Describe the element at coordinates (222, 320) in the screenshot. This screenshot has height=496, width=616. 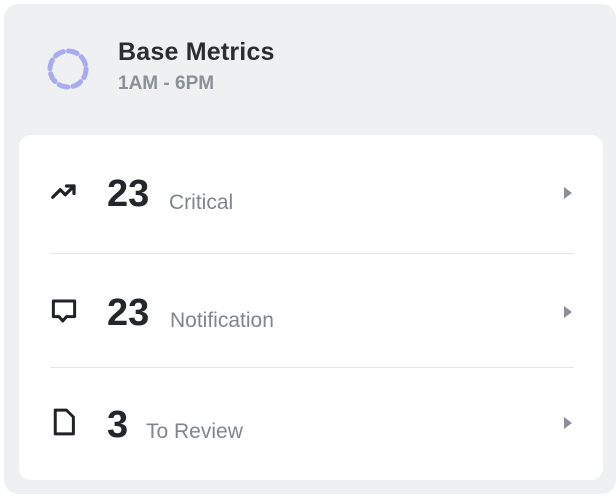
I see `metric-label: Notification` at that location.